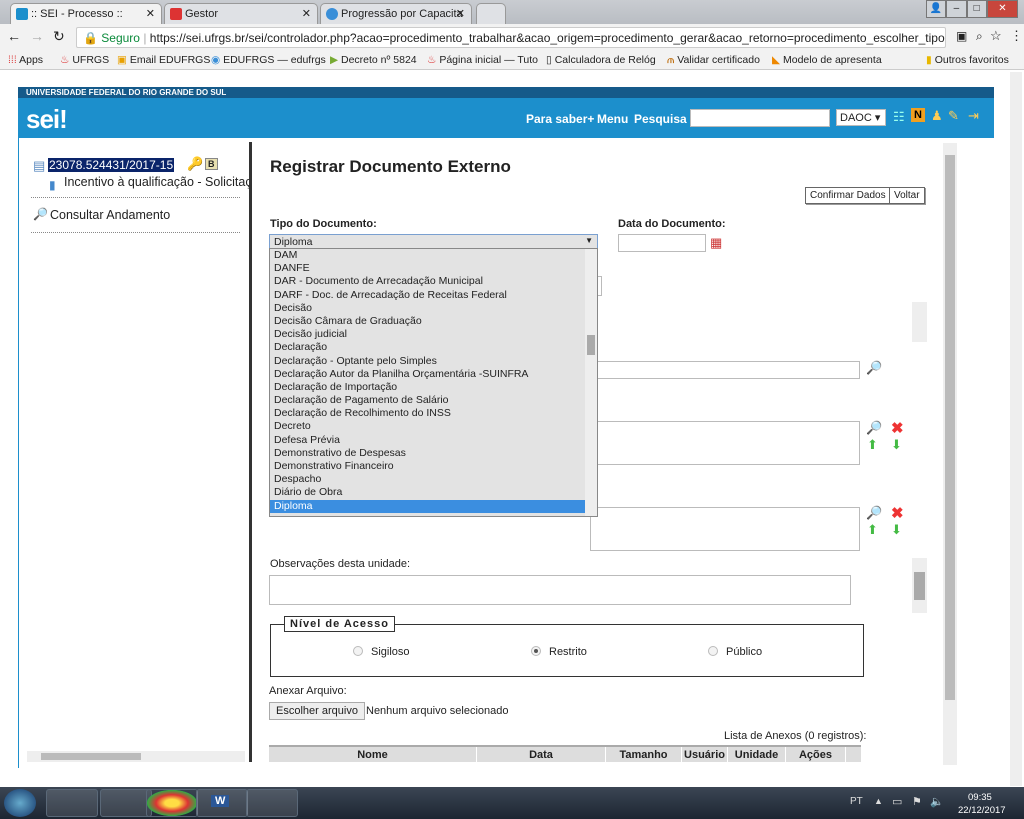 Image resolution: width=1024 pixels, height=819 pixels. Describe the element at coordinates (20, 803) in the screenshot. I see `start-button` at that location.